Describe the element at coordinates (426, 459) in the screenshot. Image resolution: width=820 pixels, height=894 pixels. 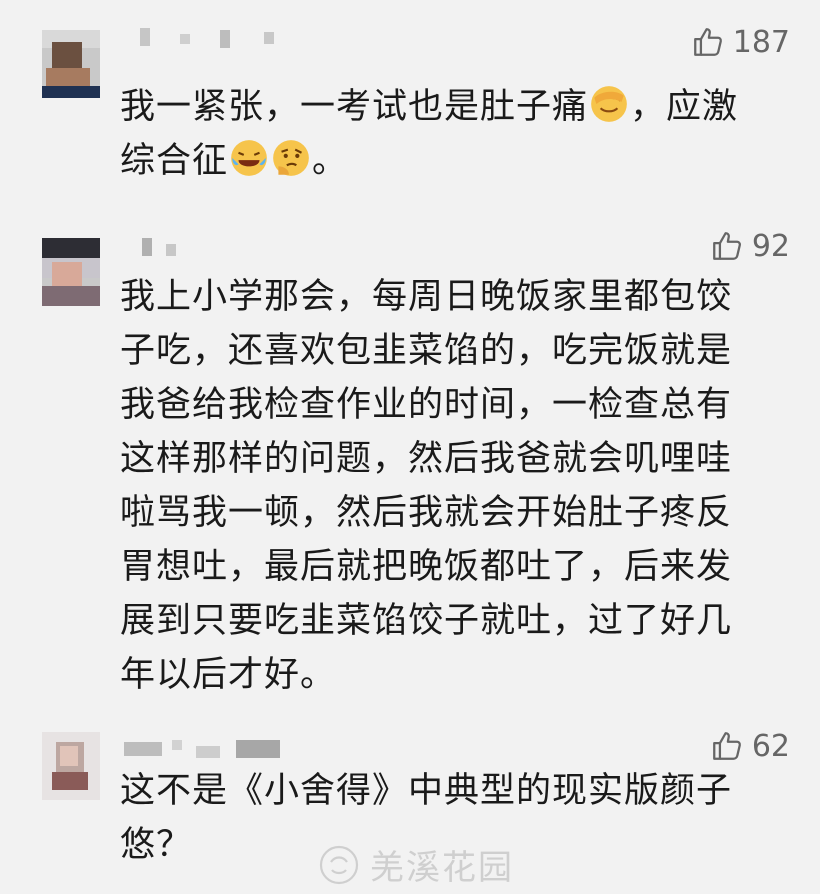
I see `comment-line: 这样那样的问题，然后我爸就会叽哩哇` at that location.